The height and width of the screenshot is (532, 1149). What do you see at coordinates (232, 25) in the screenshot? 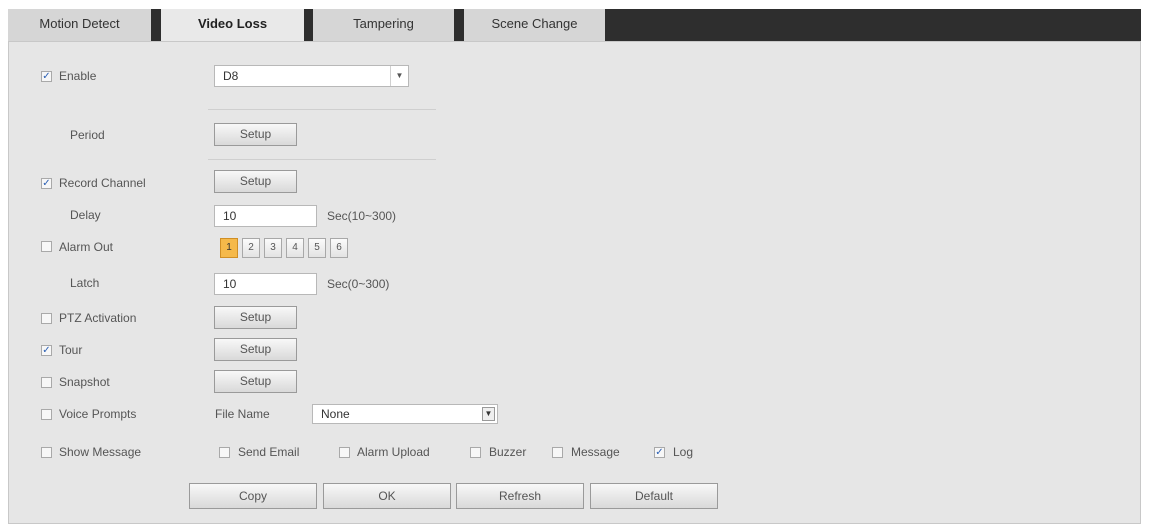
I see `tab-video-loss: Video Loss` at bounding box center [232, 25].